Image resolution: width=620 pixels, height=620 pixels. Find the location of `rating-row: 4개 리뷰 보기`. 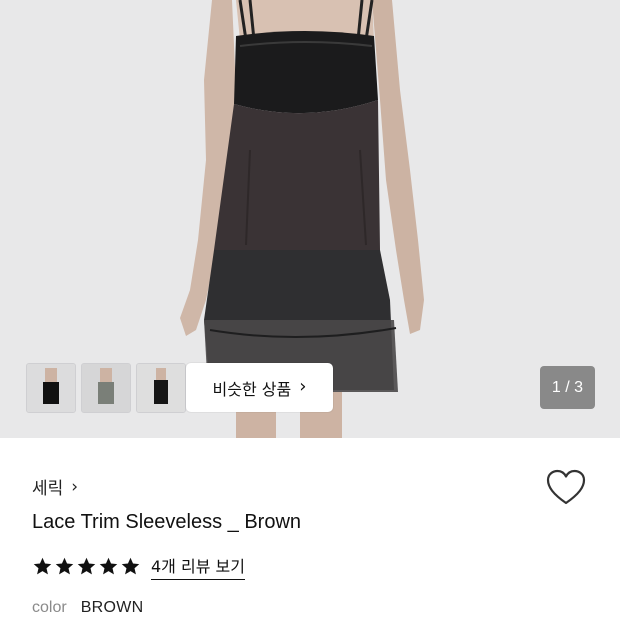

rating-row: 4개 리뷰 보기 is located at coordinates (138, 566).